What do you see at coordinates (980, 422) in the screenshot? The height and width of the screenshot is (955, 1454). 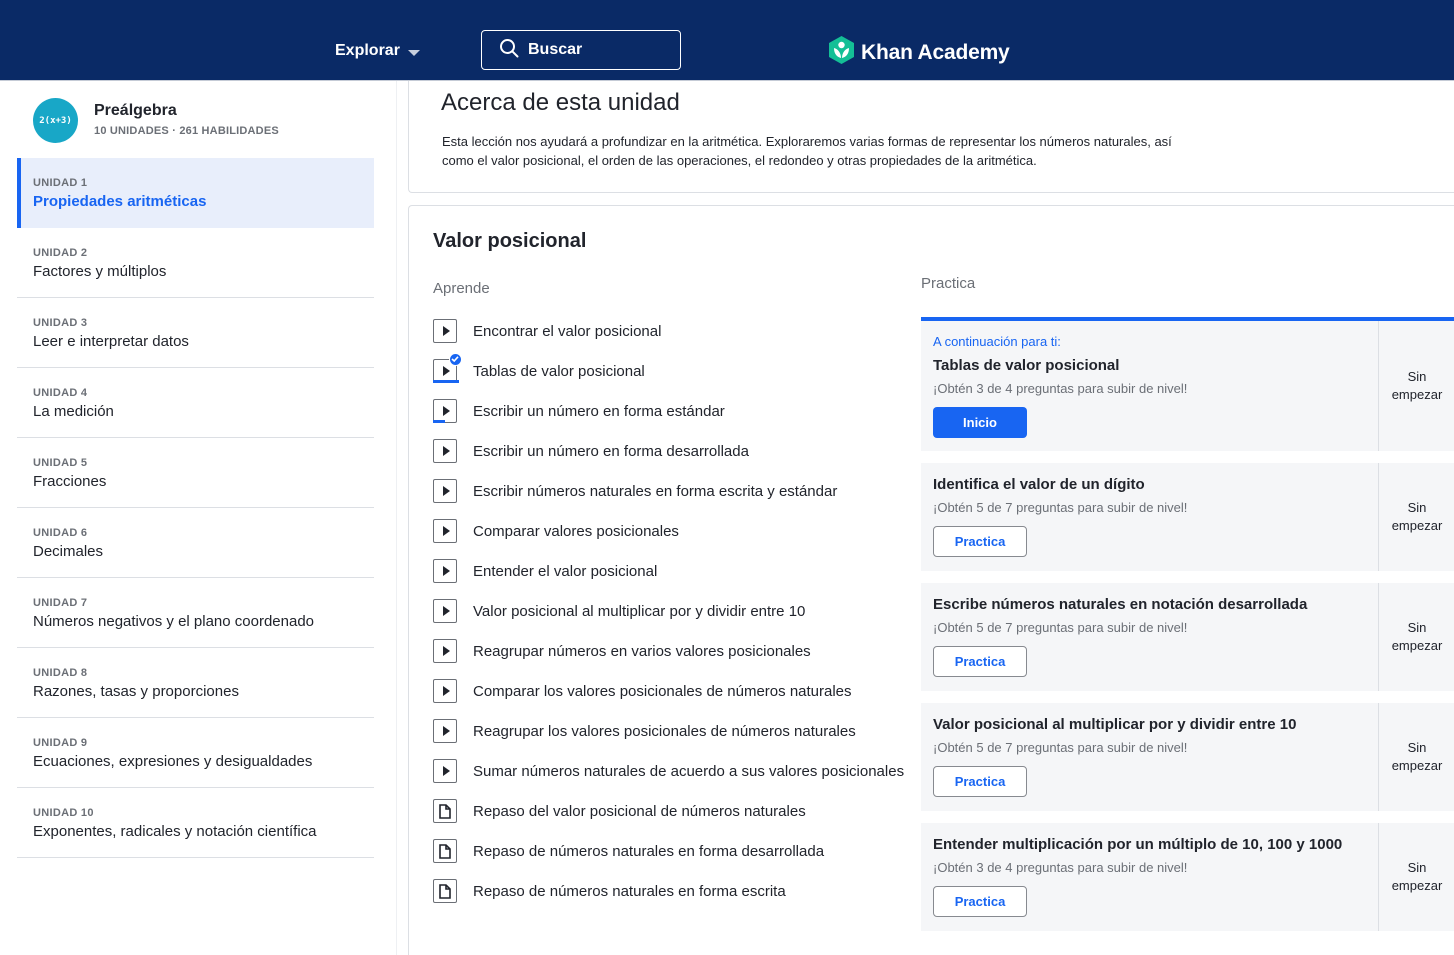 I see `start-button: Inicio` at bounding box center [980, 422].